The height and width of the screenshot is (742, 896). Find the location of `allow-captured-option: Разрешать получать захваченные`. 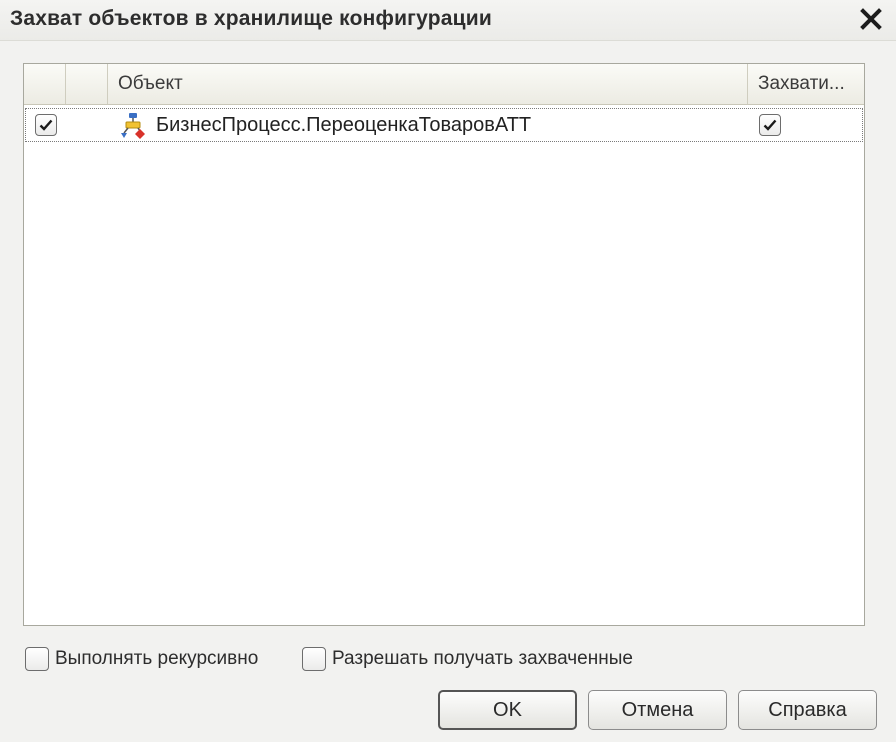

allow-captured-option: Разрешать получать захваченные is located at coordinates (467, 659).